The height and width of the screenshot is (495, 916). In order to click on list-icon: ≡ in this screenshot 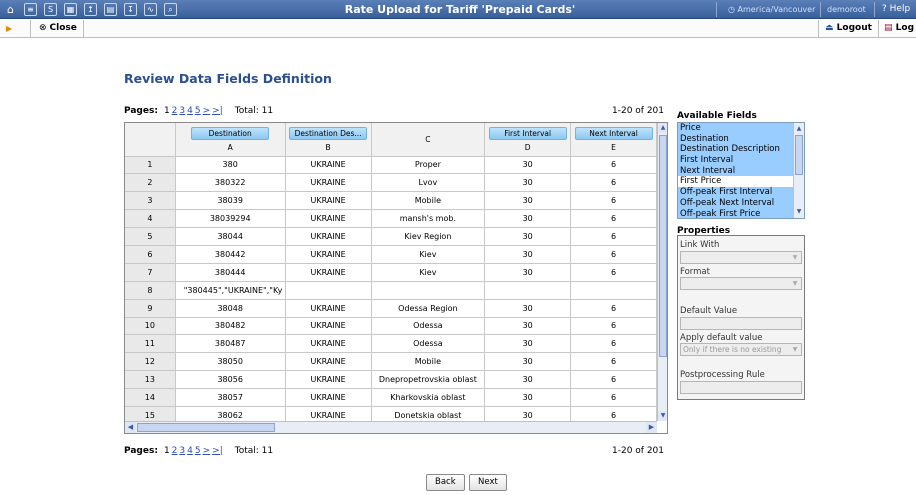, I will do `click(30, 9)`.